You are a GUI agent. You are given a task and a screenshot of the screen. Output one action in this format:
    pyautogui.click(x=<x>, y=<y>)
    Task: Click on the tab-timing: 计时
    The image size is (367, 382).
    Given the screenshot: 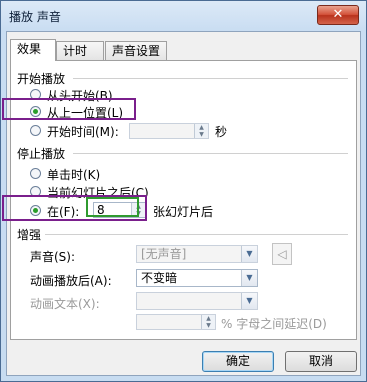 What is the action you would take?
    pyautogui.click(x=80, y=50)
    